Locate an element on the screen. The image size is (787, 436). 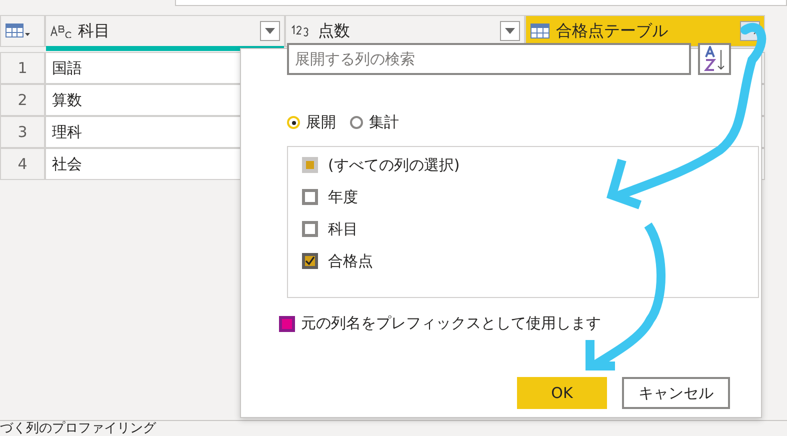
search-field: 展開する列の検索 is located at coordinates (489, 59).